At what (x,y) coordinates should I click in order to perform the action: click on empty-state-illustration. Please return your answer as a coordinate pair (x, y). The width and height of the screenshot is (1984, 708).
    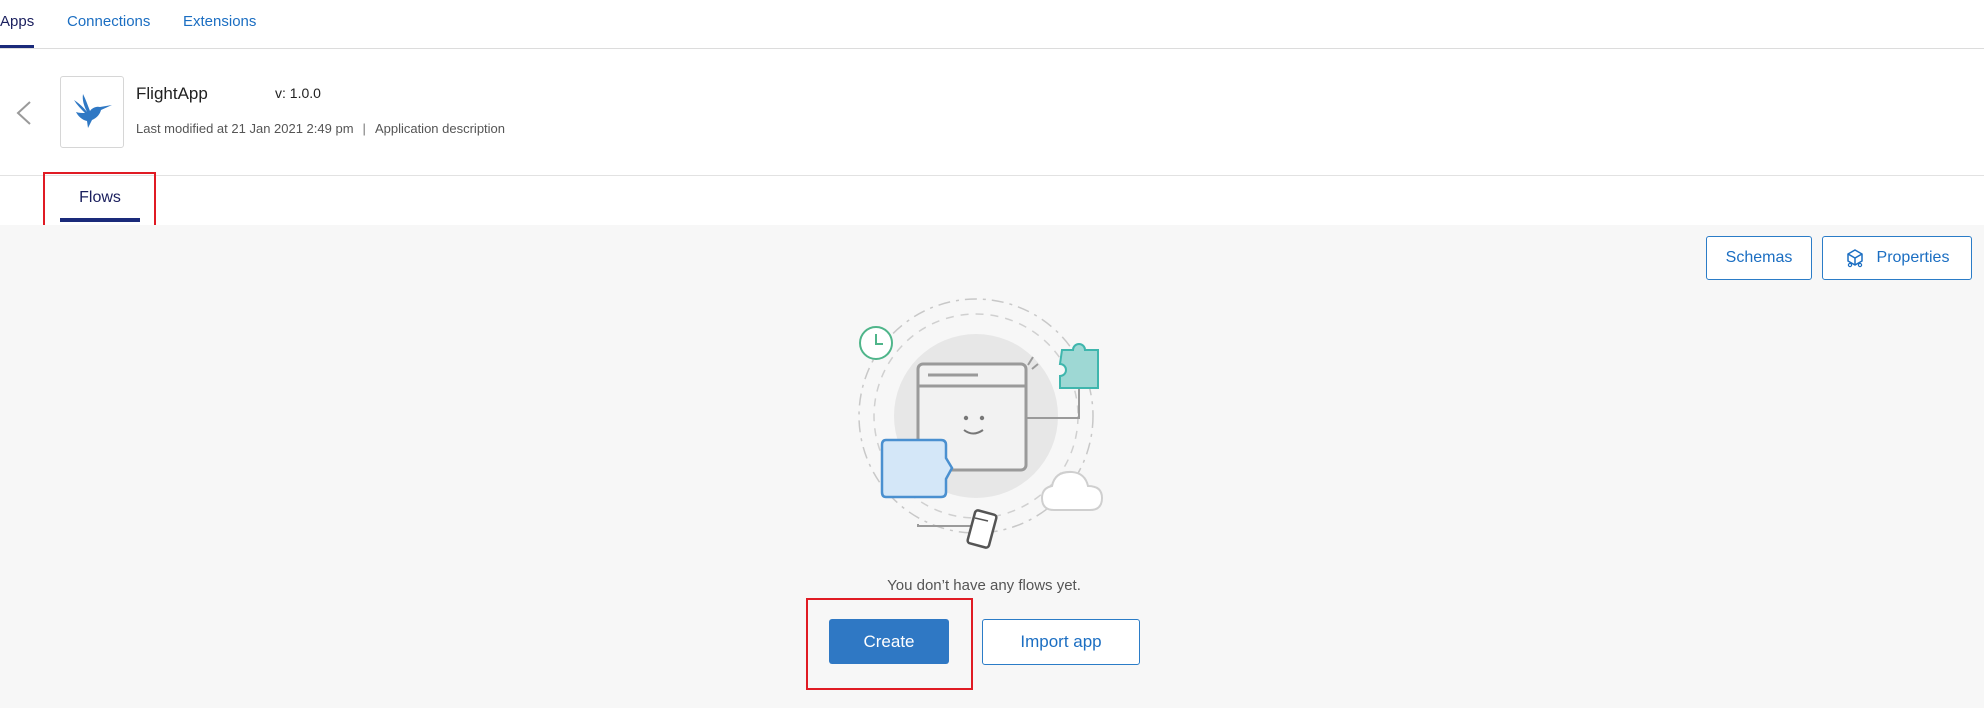
    Looking at the image, I should click on (986, 428).